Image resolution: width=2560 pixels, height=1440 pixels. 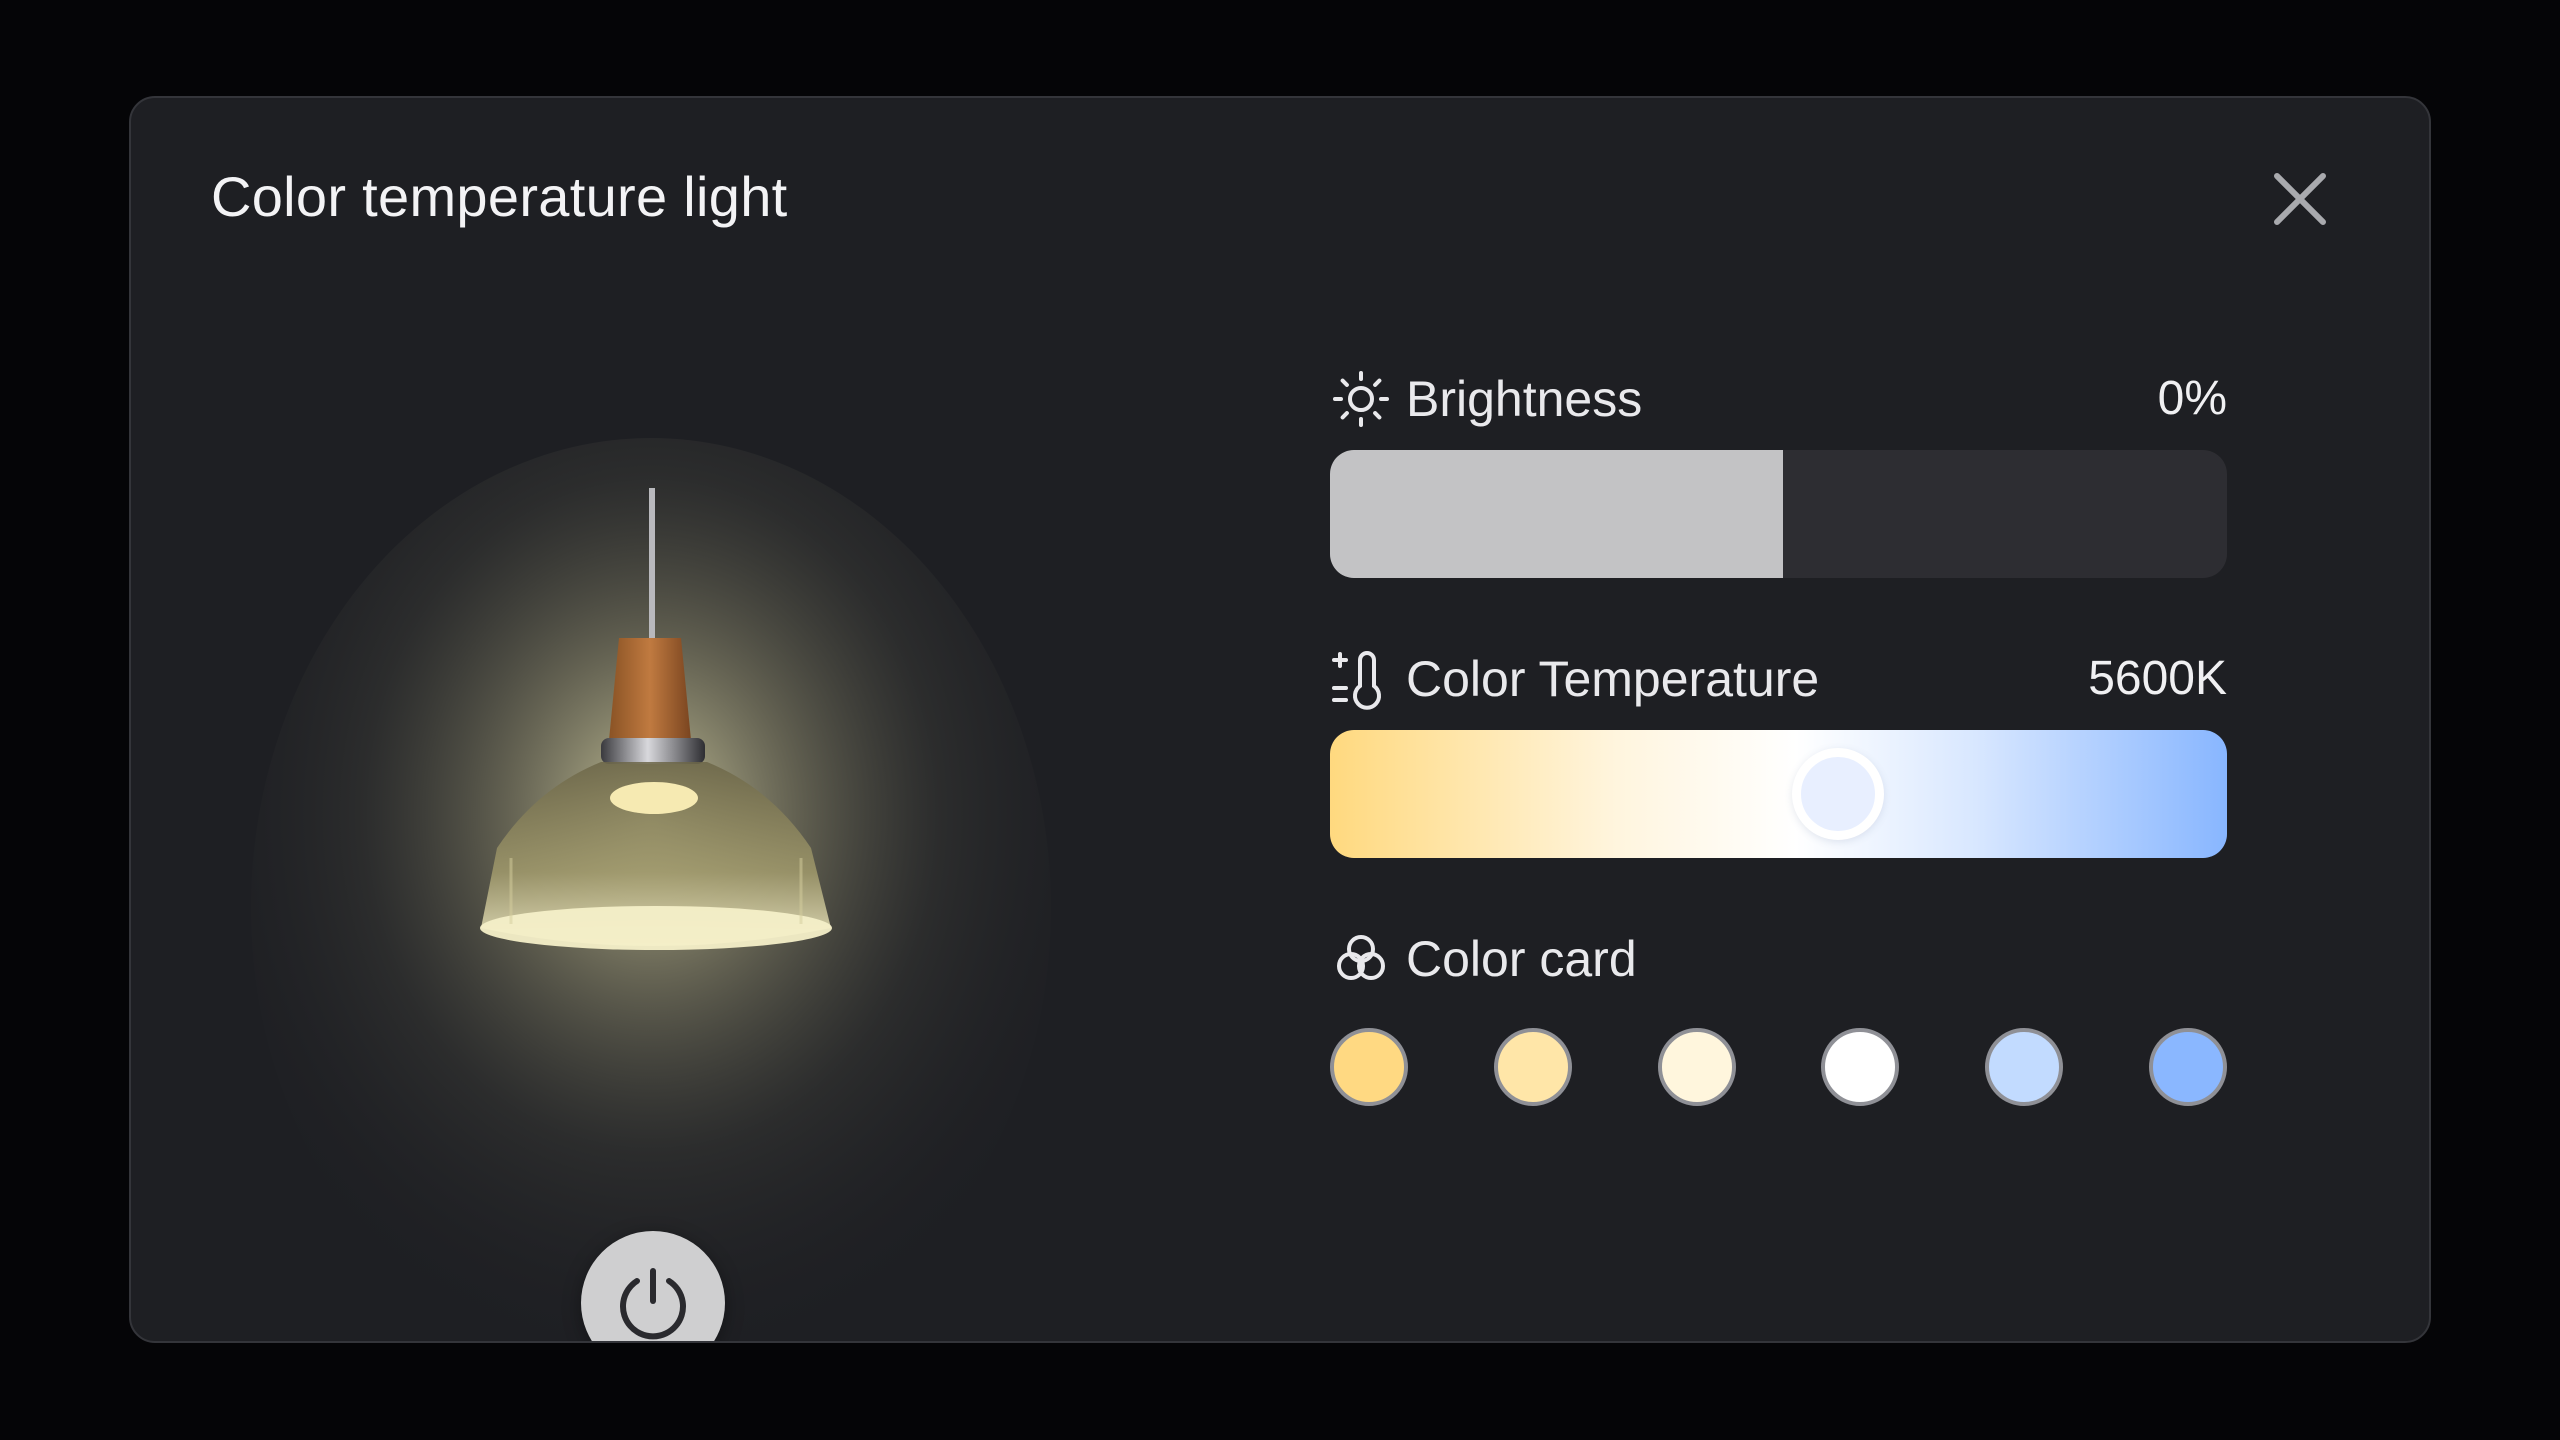 I want to click on color-temperature-slider-handle, so click(x=1837, y=794).